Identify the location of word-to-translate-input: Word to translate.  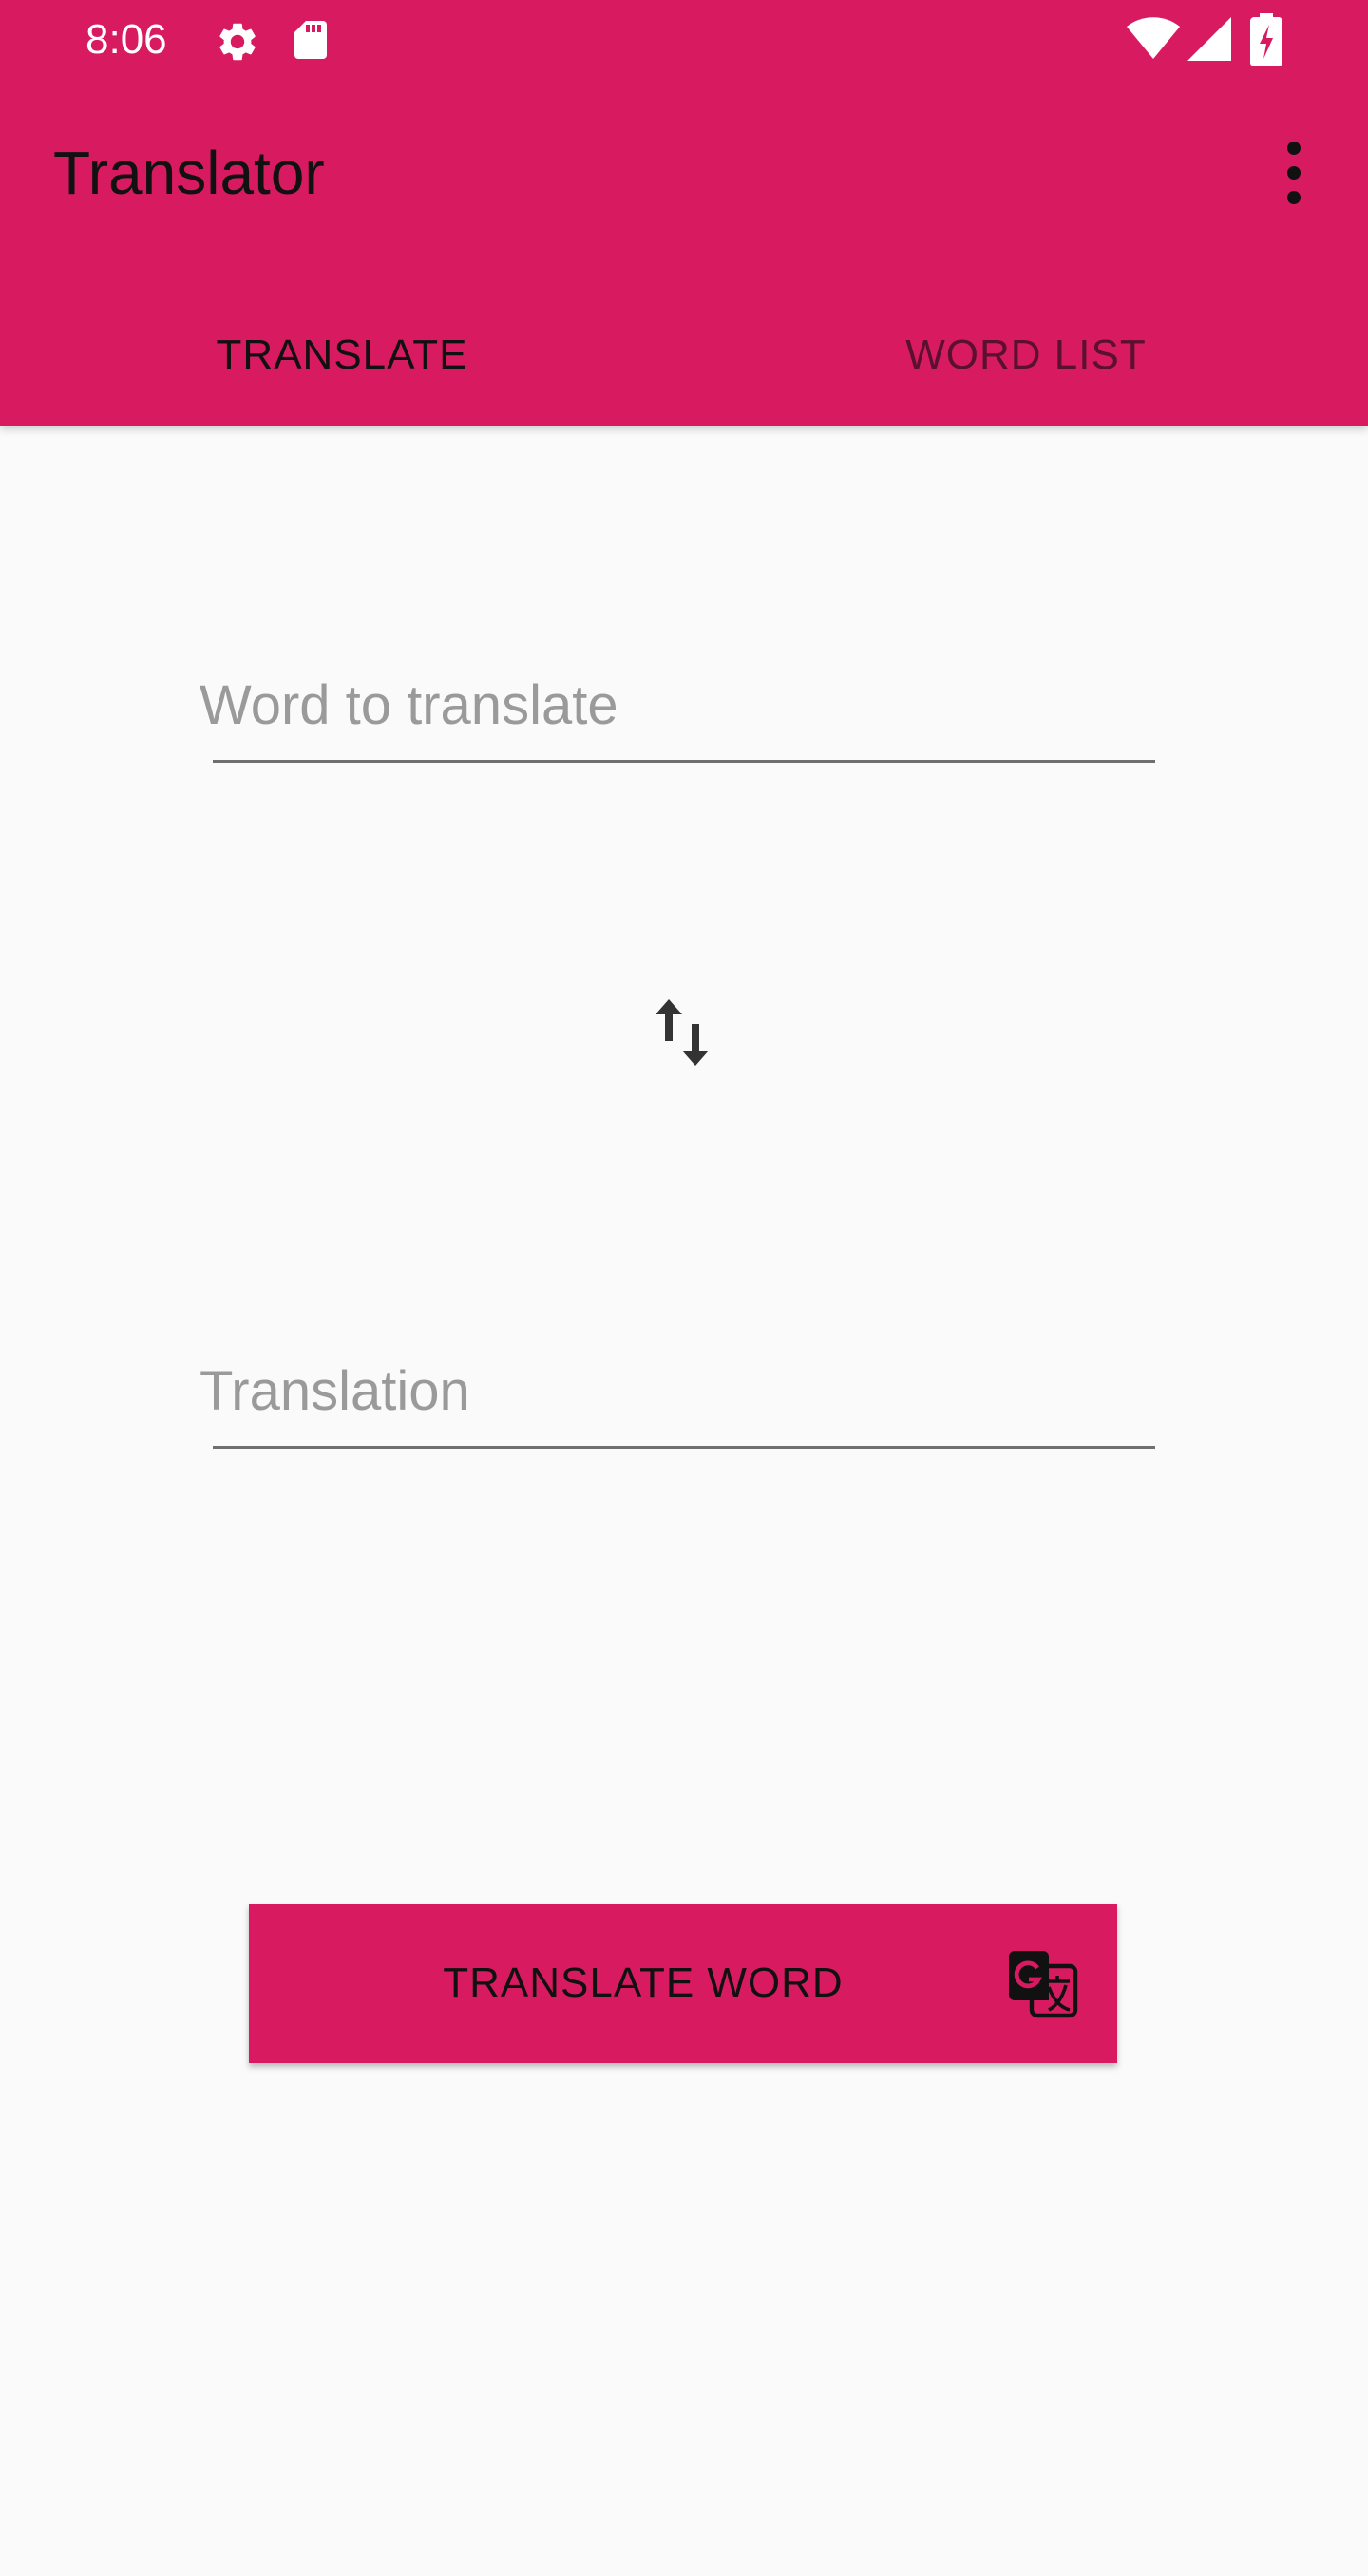
(677, 720).